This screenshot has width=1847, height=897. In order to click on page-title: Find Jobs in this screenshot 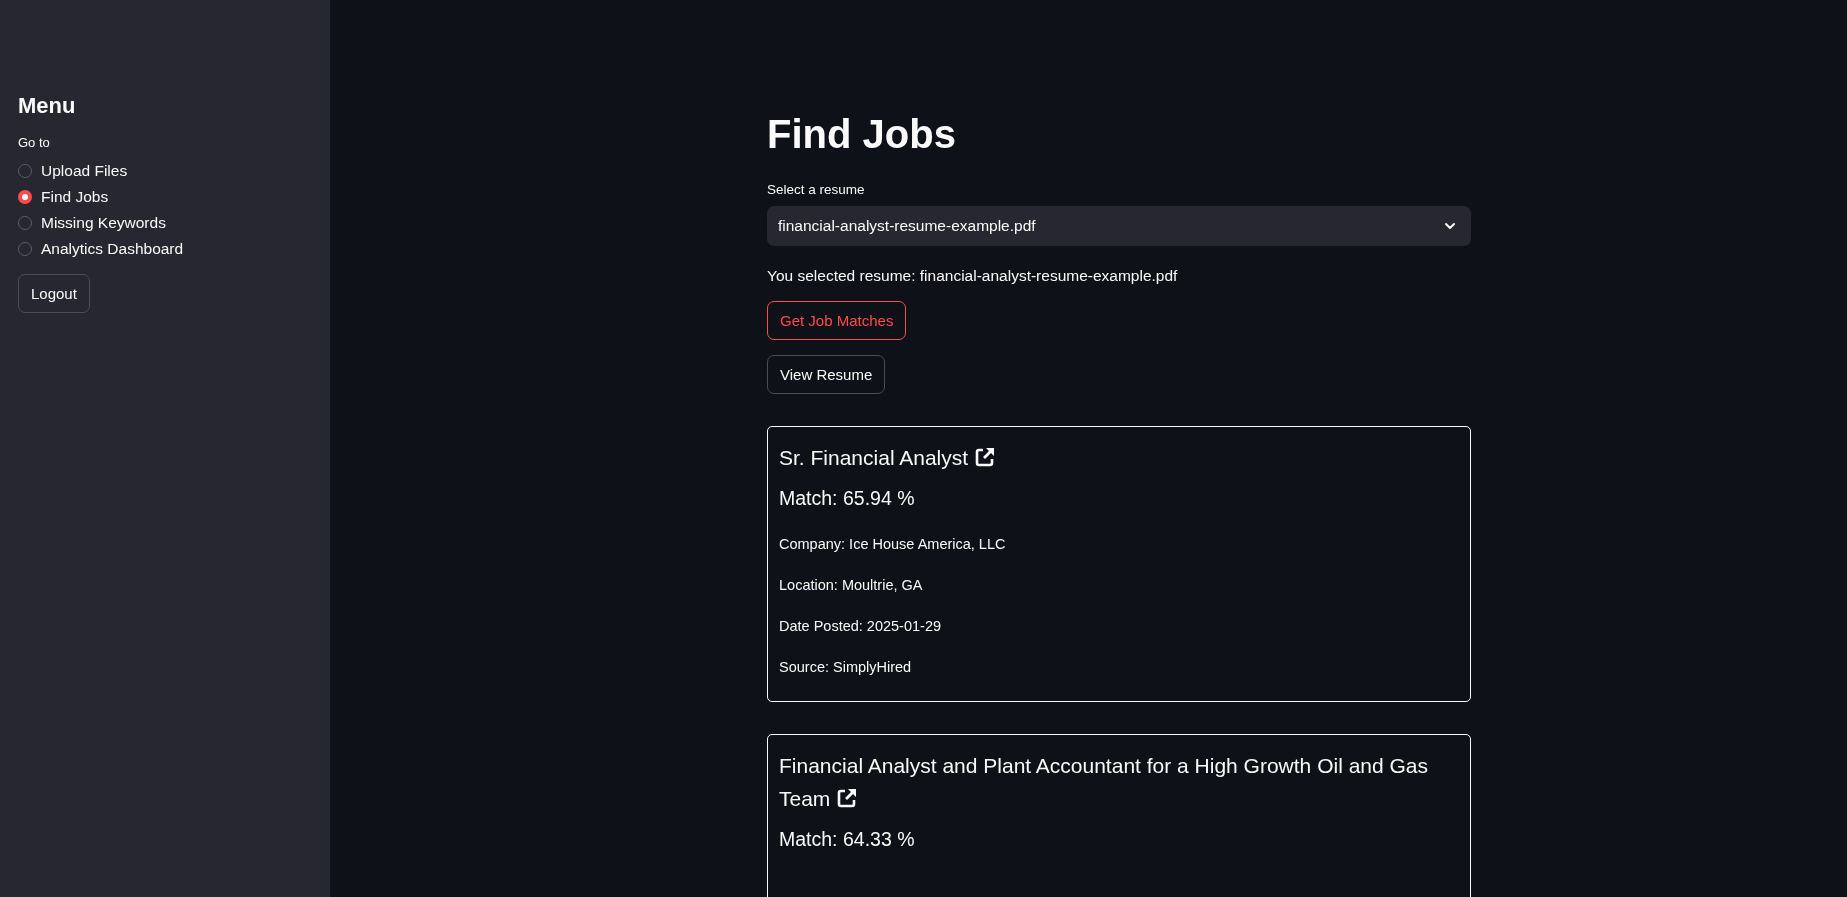, I will do `click(862, 134)`.